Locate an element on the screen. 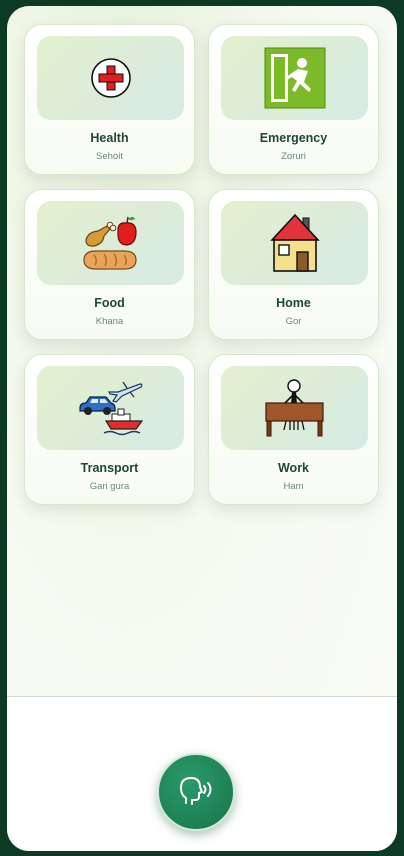 Image resolution: width=404 pixels, height=856 pixels. transport-icon is located at coordinates (110, 408).